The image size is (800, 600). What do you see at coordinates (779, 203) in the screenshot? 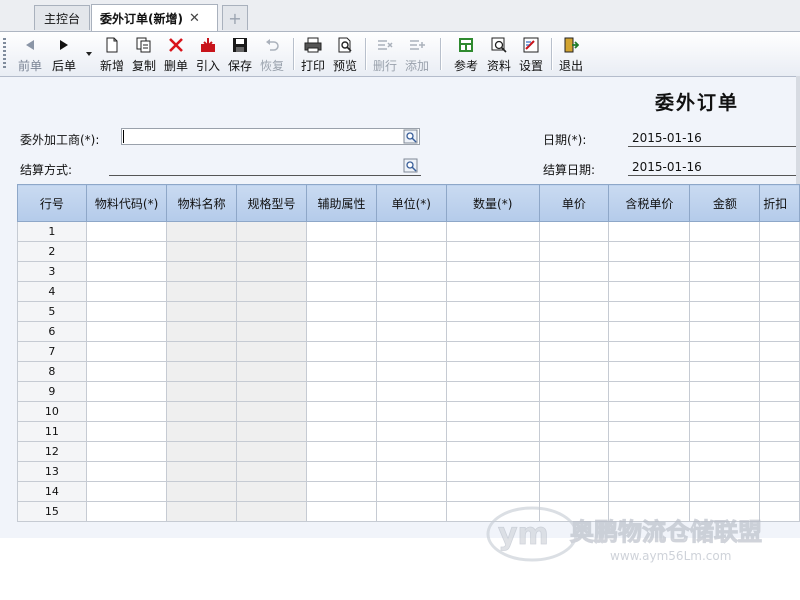
I see `col-discount: 折扣` at bounding box center [779, 203].